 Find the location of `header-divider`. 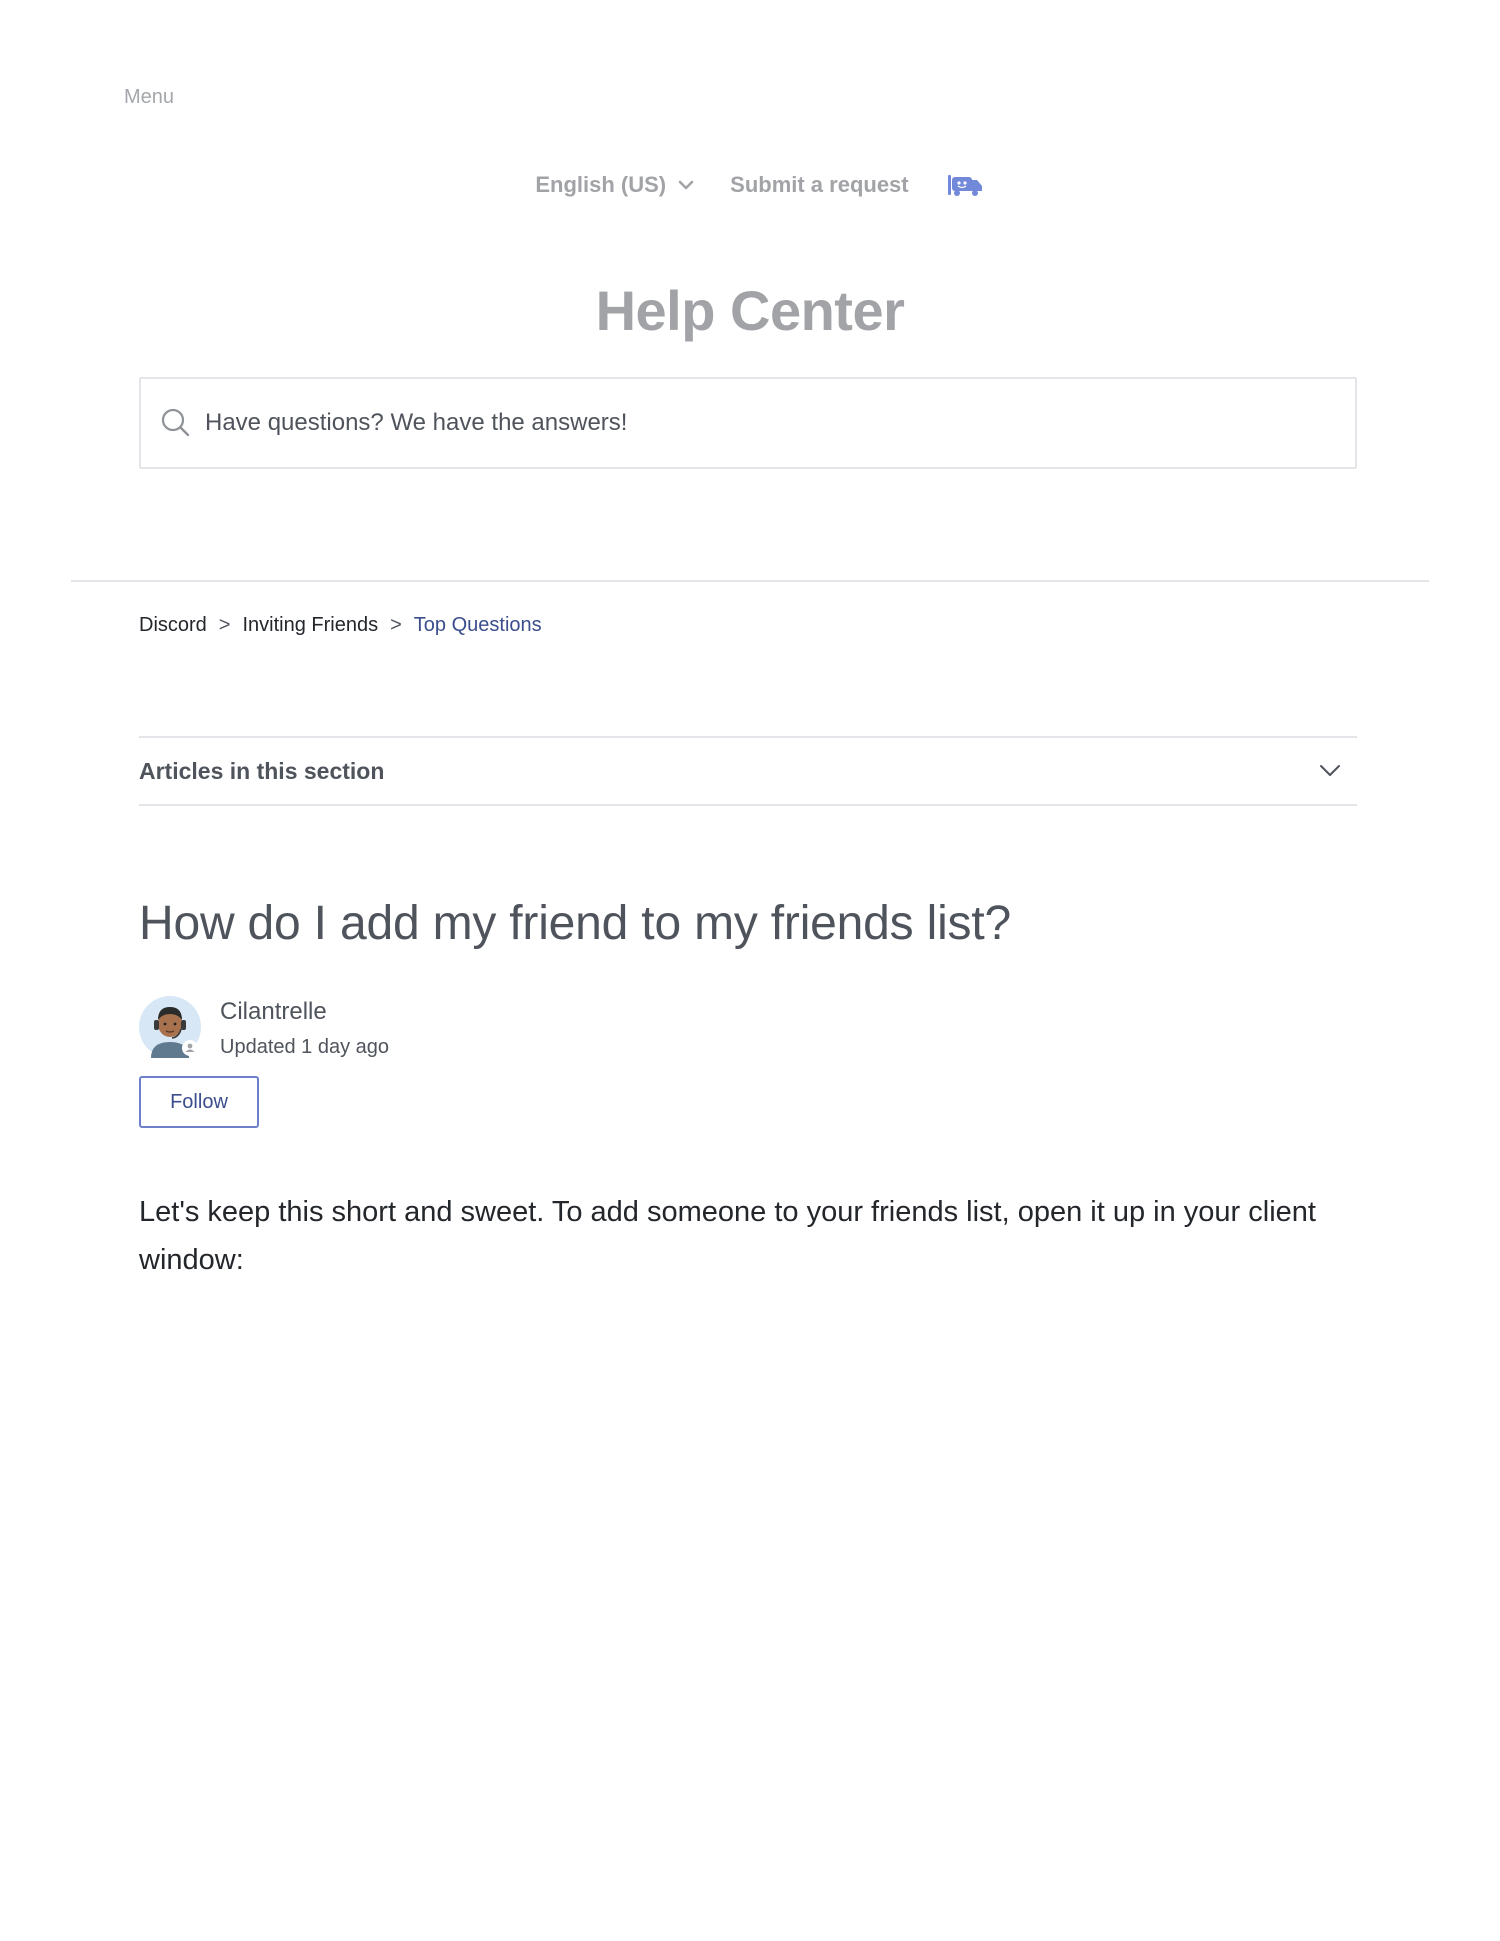

header-divider is located at coordinates (750, 581).